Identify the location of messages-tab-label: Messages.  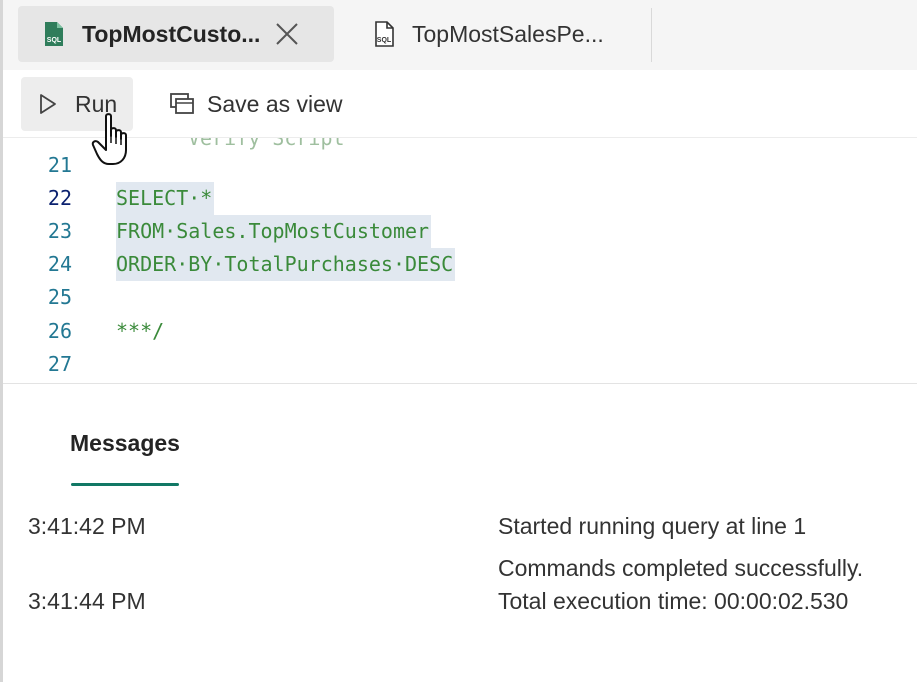
(125, 443).